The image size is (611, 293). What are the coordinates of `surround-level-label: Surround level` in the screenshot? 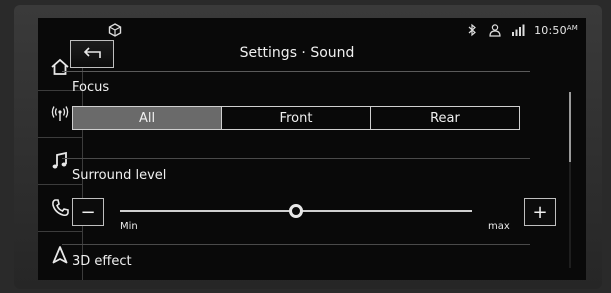 It's located at (119, 175).